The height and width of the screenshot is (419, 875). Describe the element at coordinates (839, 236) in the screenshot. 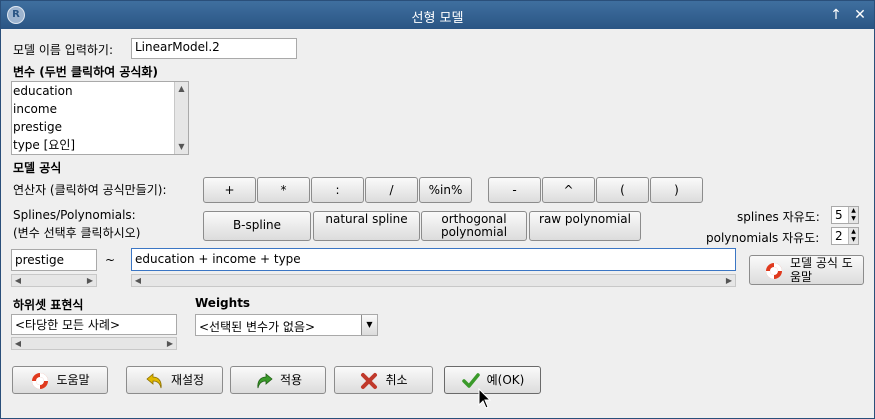

I see `poly-df-value: 2` at that location.